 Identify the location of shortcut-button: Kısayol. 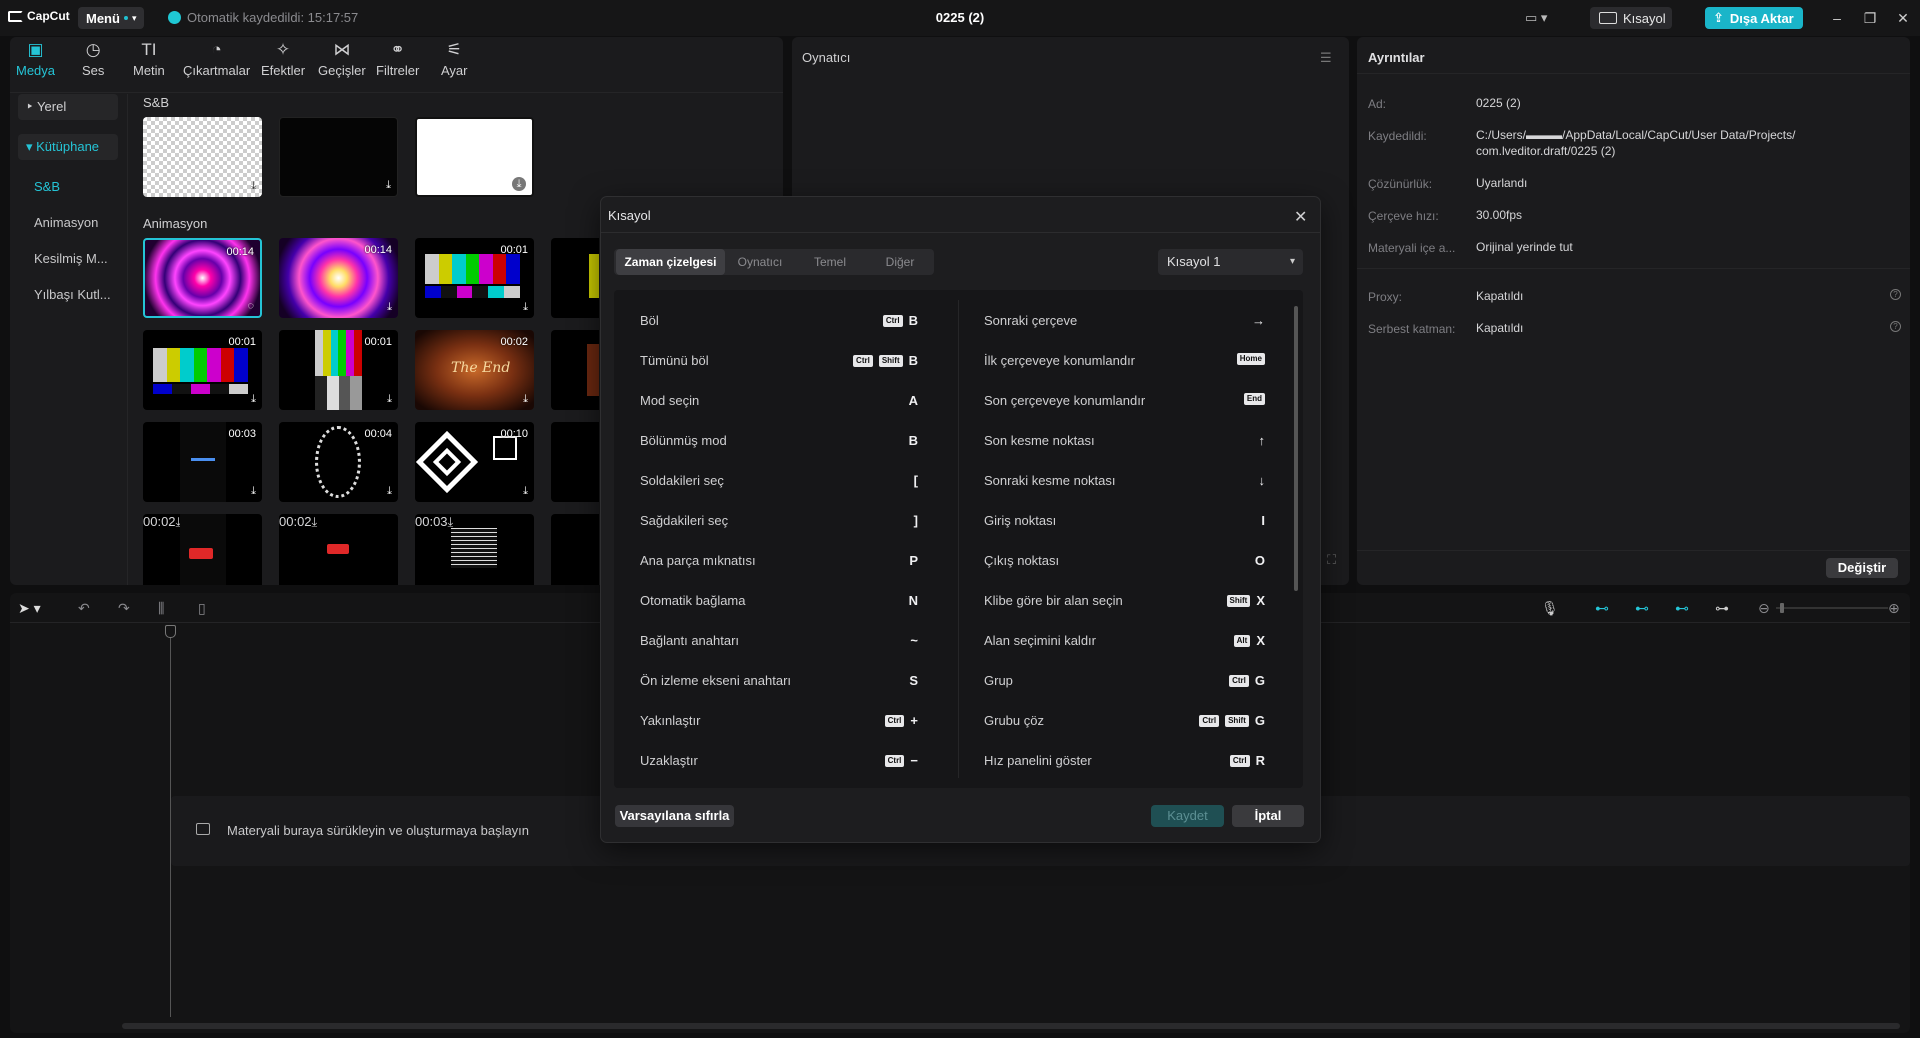
(1631, 18).